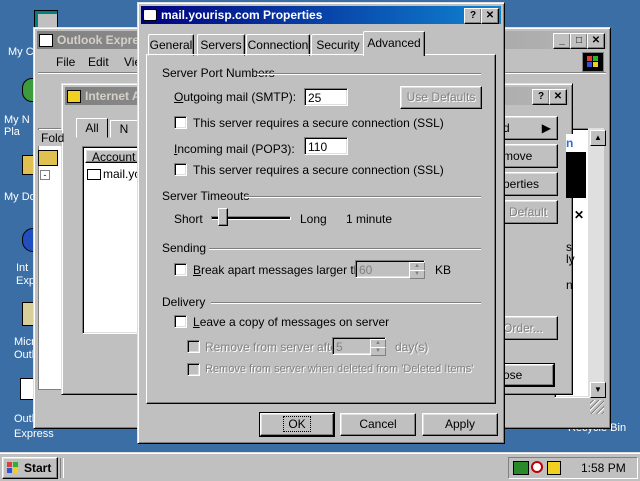 The width and height of the screenshot is (640, 481). What do you see at coordinates (537, 467) in the screenshot?
I see `volume-tray-icon` at bounding box center [537, 467].